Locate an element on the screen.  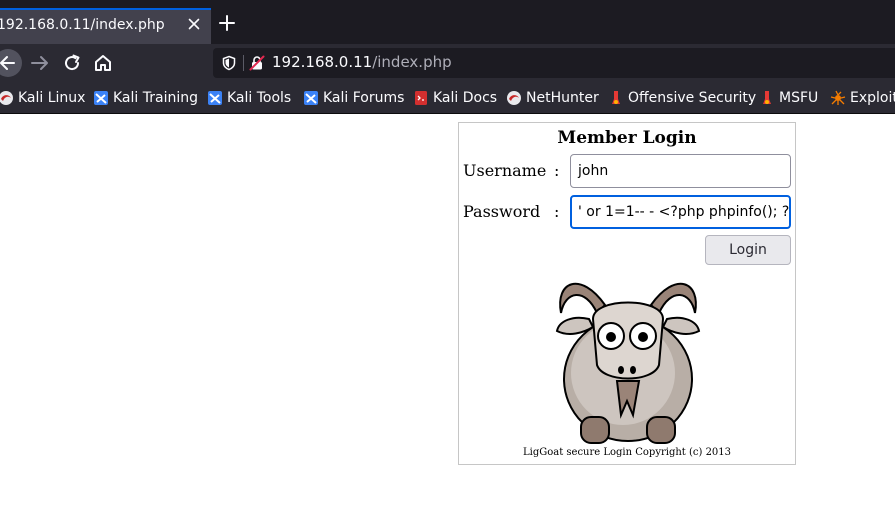
close-tab-icon is located at coordinates (194, 24).